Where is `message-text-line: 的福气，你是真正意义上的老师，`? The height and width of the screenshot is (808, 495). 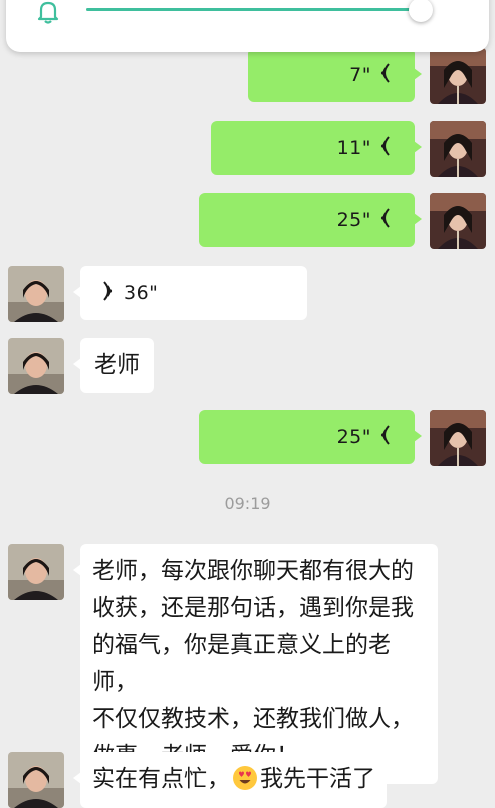 message-text-line: 的福气，你是真正意义上的老师， is located at coordinates (241, 663).